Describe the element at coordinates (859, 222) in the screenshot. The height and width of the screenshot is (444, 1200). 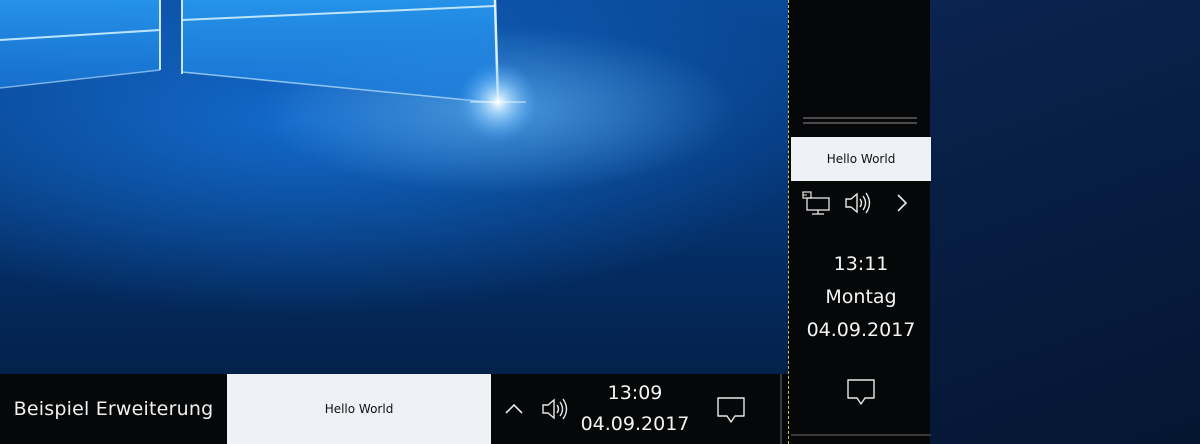
I see `vertical-taskbar: Hello World 13:11 Montag 04.09.2017` at that location.